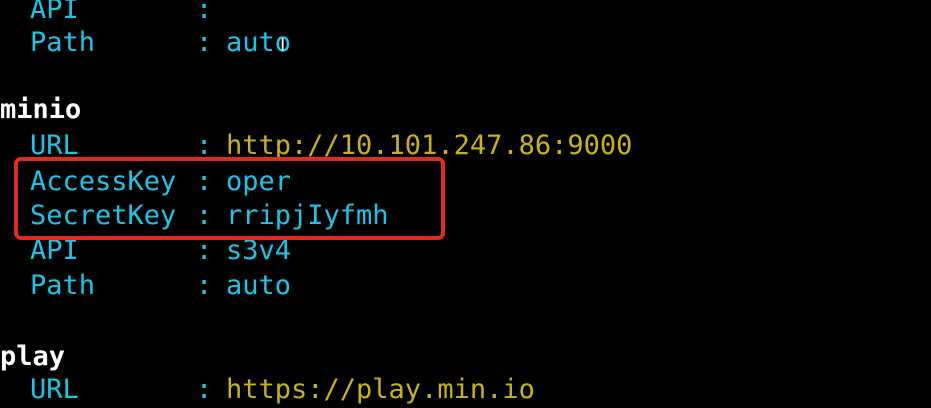 This screenshot has width=931, height=408. Describe the element at coordinates (54, 250) in the screenshot. I see `config-key: API` at that location.